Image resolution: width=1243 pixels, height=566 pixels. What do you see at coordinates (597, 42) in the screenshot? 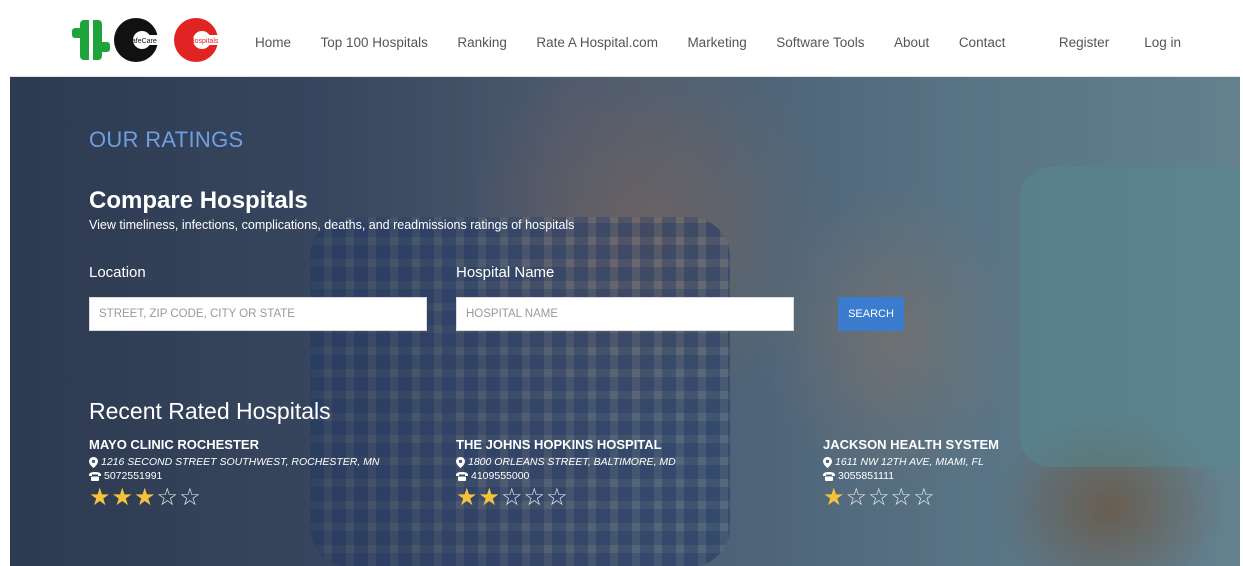
I see `nav-rate-a-hospital: Rate A Hospital.com` at bounding box center [597, 42].